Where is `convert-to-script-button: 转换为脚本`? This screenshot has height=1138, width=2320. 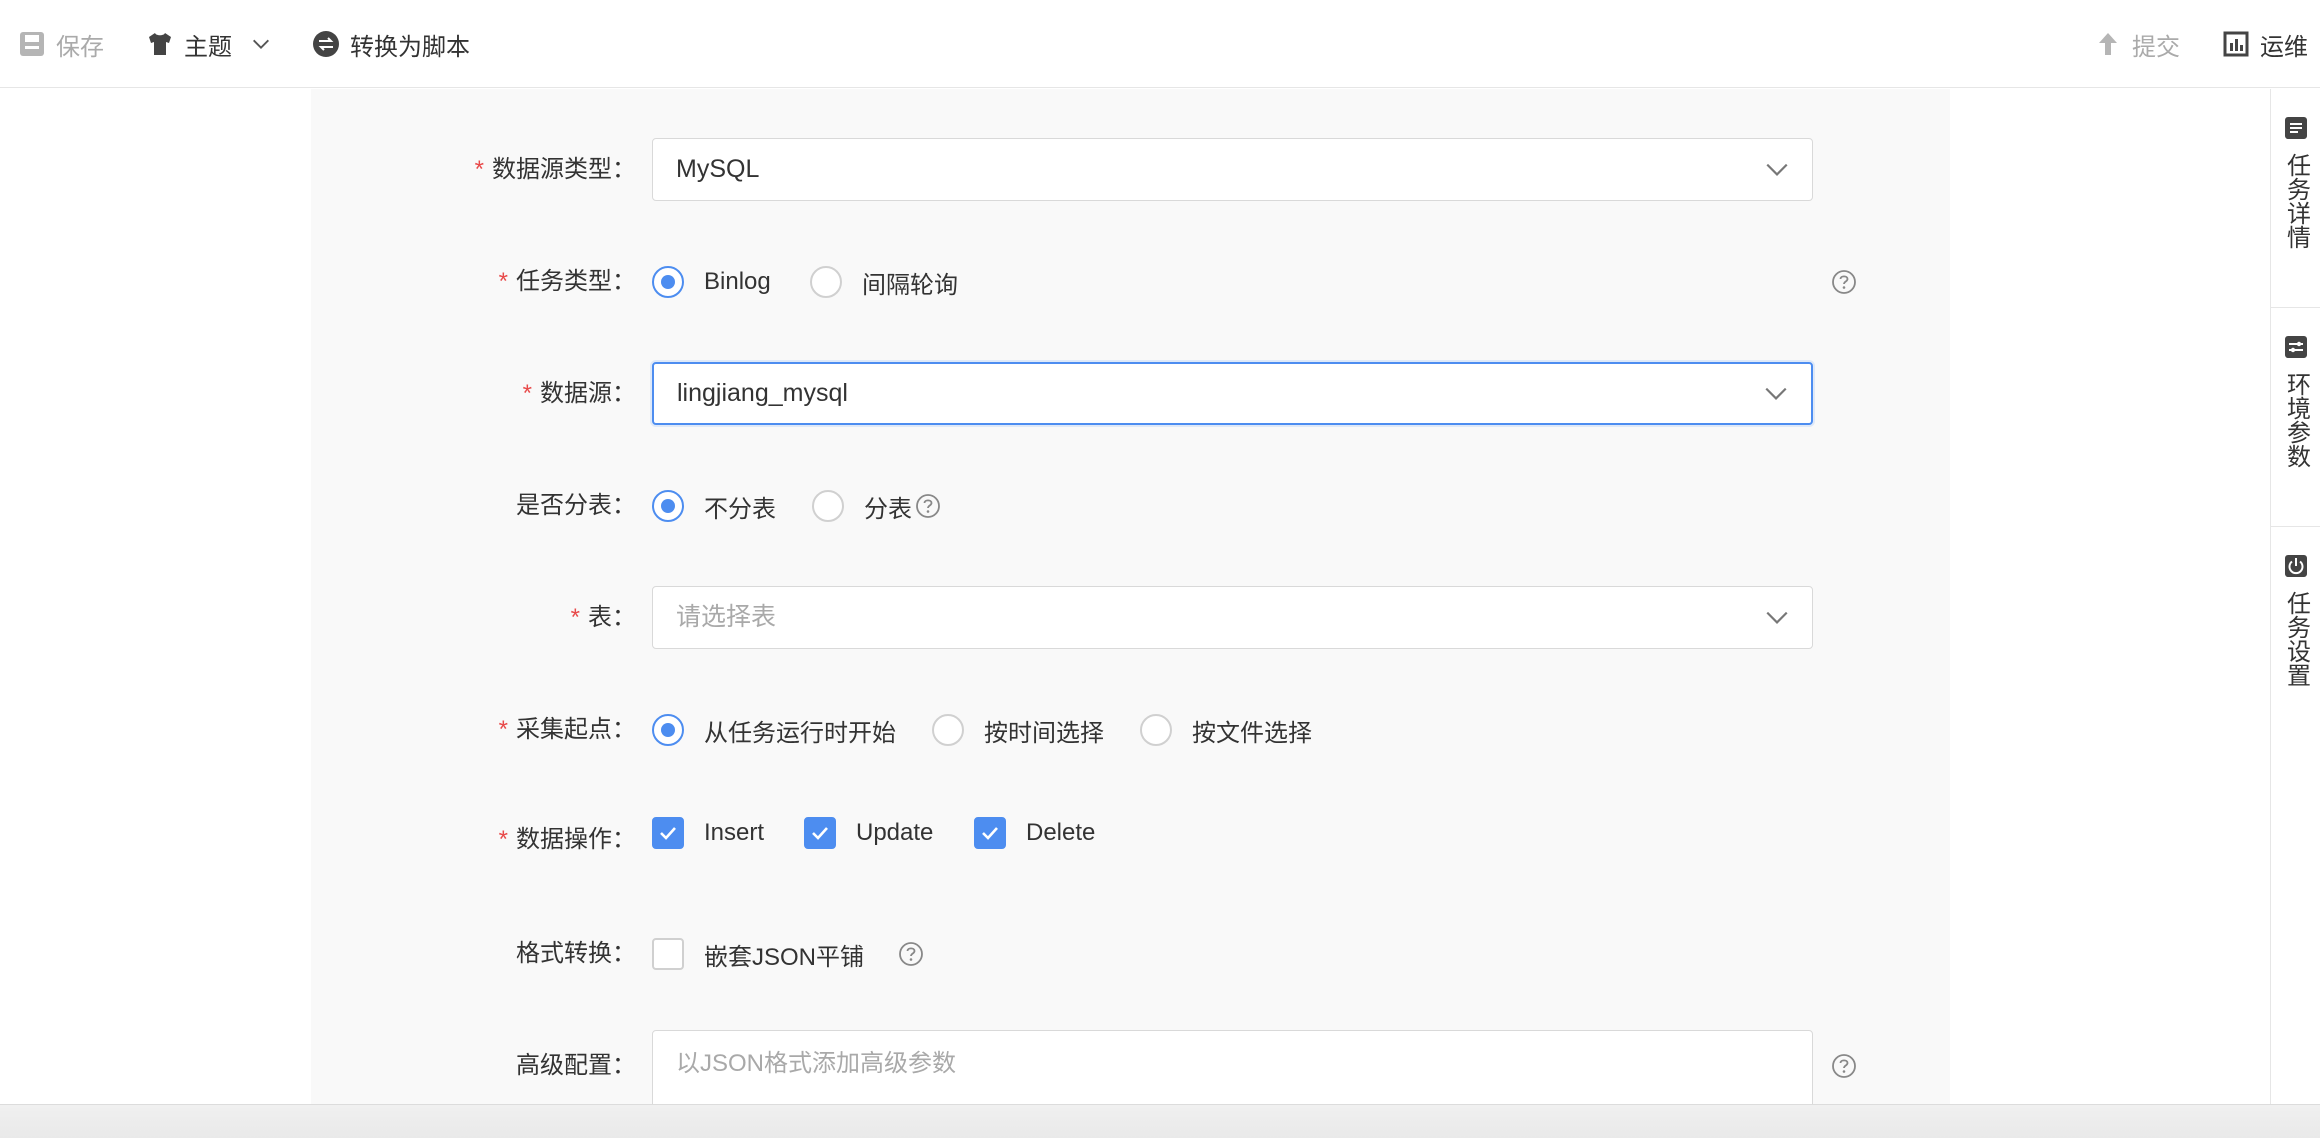
convert-to-script-button: 转换为脚本 is located at coordinates (391, 44).